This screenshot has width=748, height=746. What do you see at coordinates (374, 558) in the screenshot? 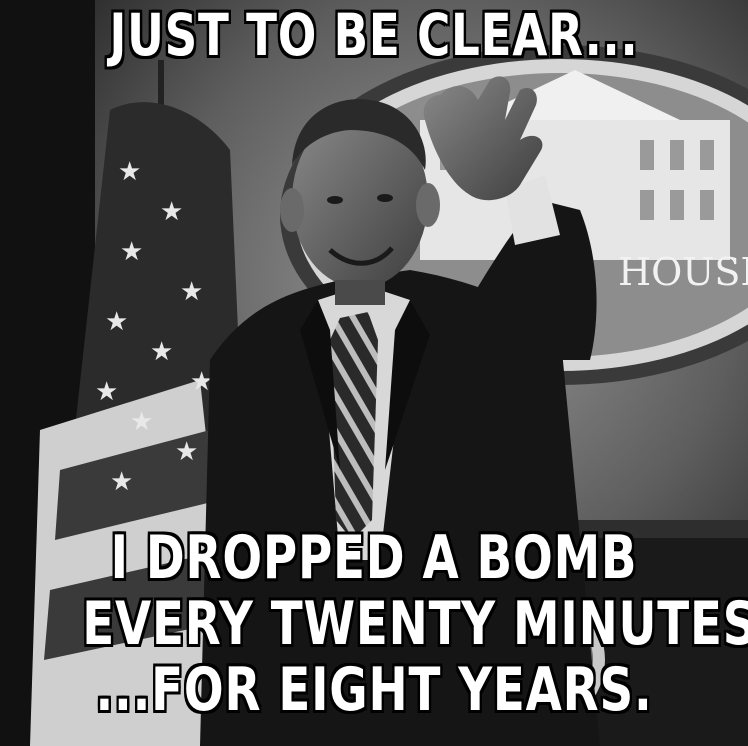
I see `bottom-caption-line-1: I DROPPED A BOMB` at bounding box center [374, 558].